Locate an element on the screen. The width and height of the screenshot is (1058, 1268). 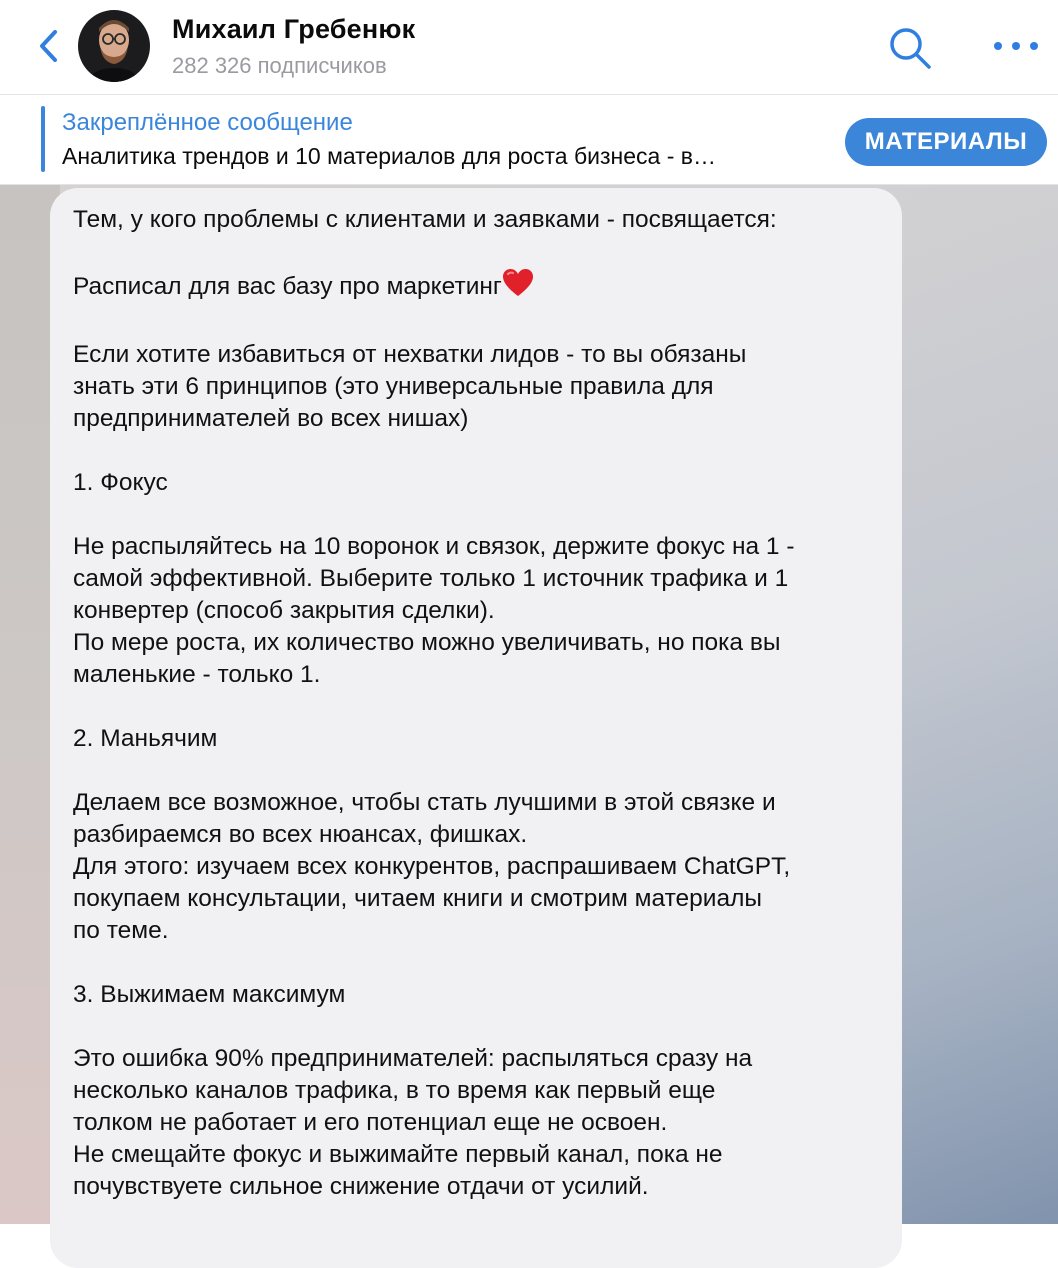
search-button is located at coordinates (910, 48).